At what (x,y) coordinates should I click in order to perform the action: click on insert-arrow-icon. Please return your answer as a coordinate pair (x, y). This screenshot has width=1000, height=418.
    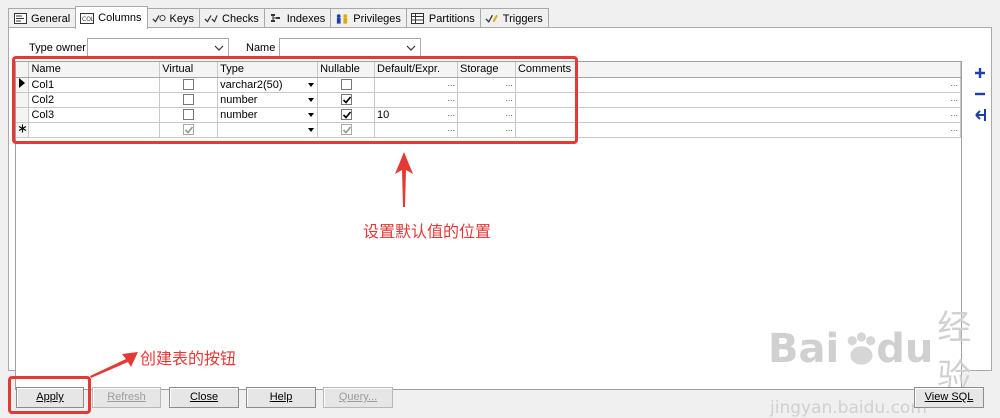
    Looking at the image, I should click on (980, 115).